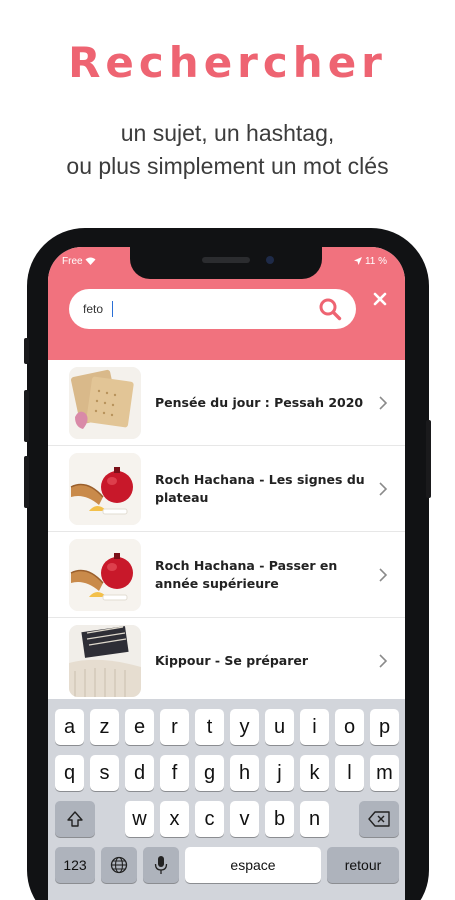 The image size is (455, 900). Describe the element at coordinates (380, 299) in the screenshot. I see `close-icon` at that location.